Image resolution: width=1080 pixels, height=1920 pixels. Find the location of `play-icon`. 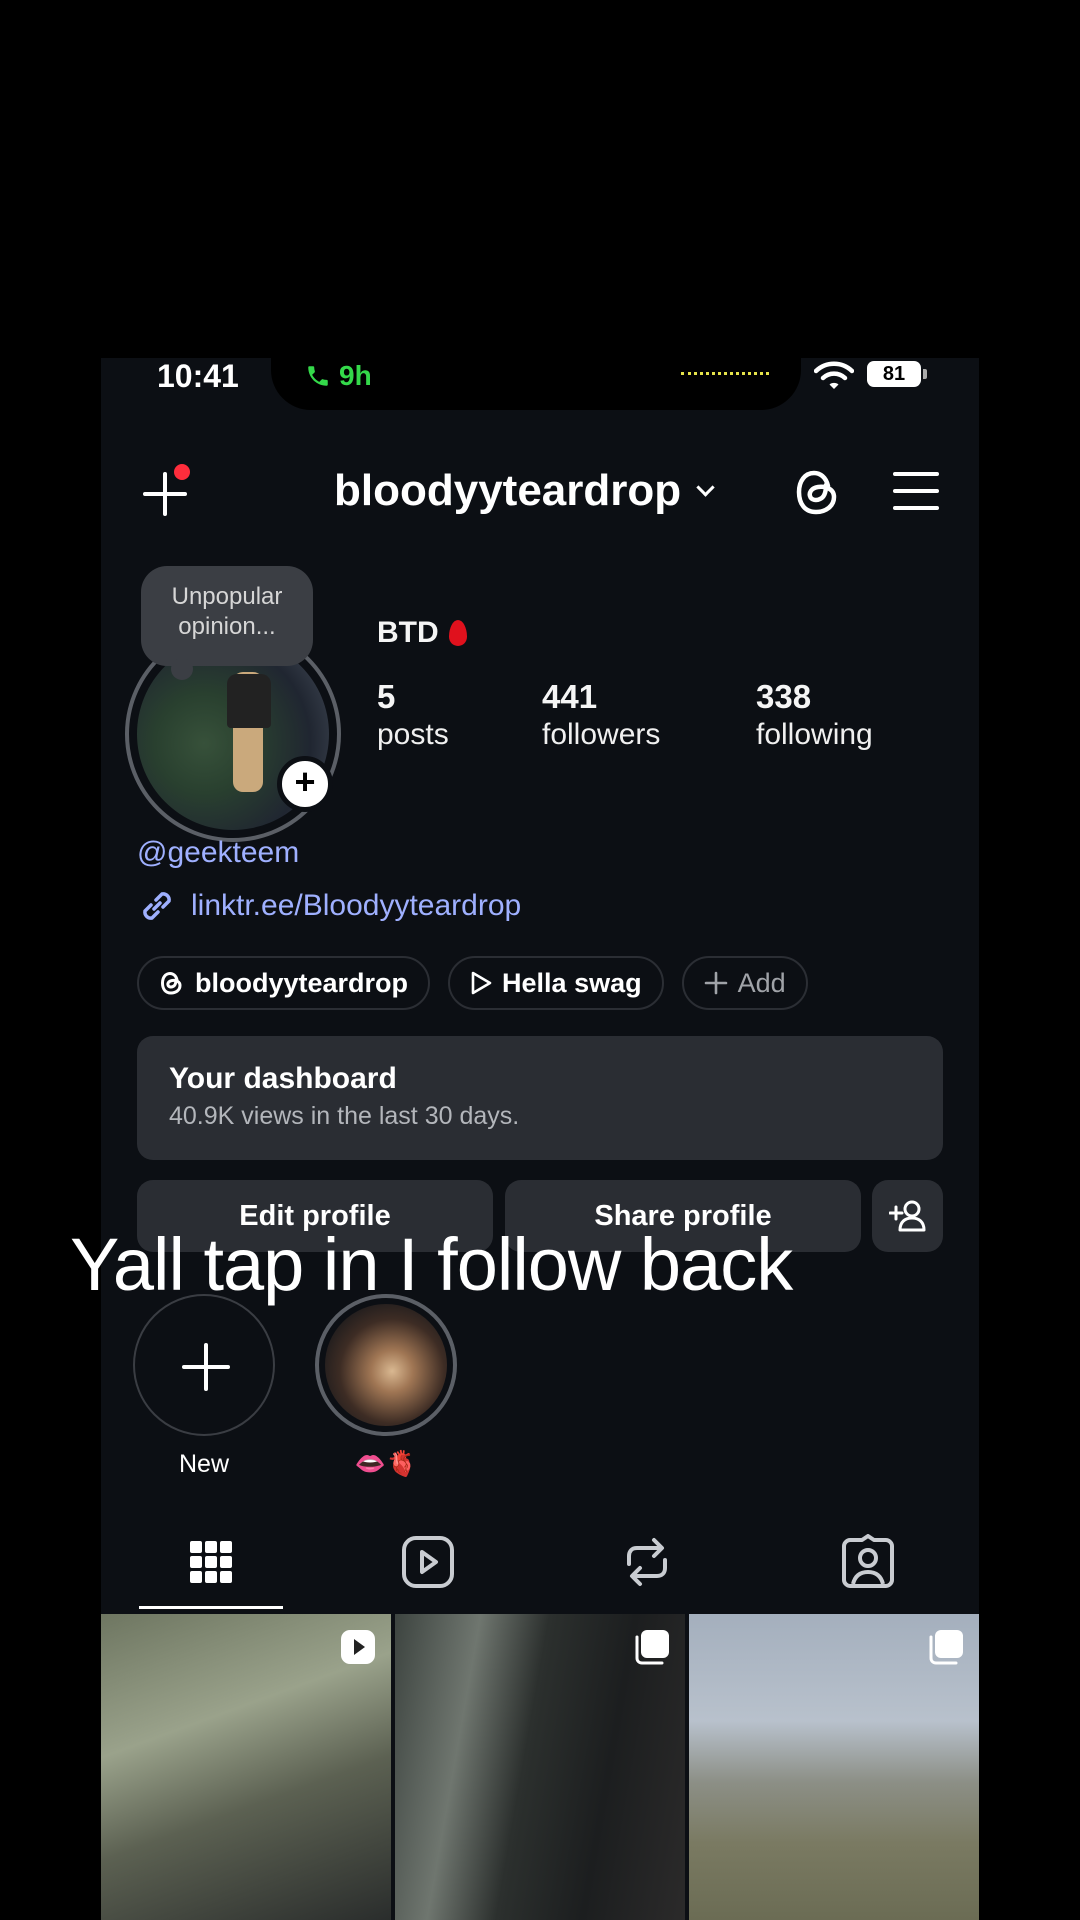

play-icon is located at coordinates (481, 983).